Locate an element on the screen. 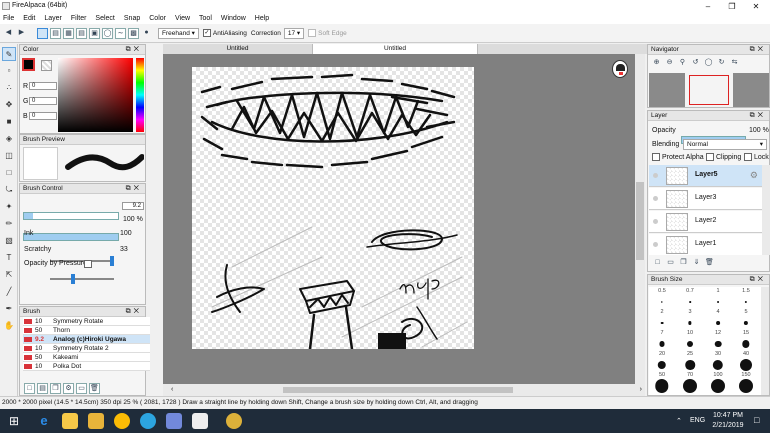  menu-window: Window is located at coordinates (233, 18).